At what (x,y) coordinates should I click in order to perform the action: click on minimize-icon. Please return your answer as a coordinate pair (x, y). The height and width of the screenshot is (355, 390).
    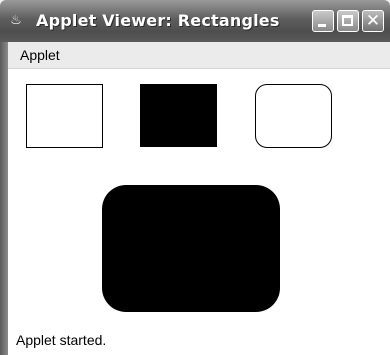
    Looking at the image, I should click on (322, 25).